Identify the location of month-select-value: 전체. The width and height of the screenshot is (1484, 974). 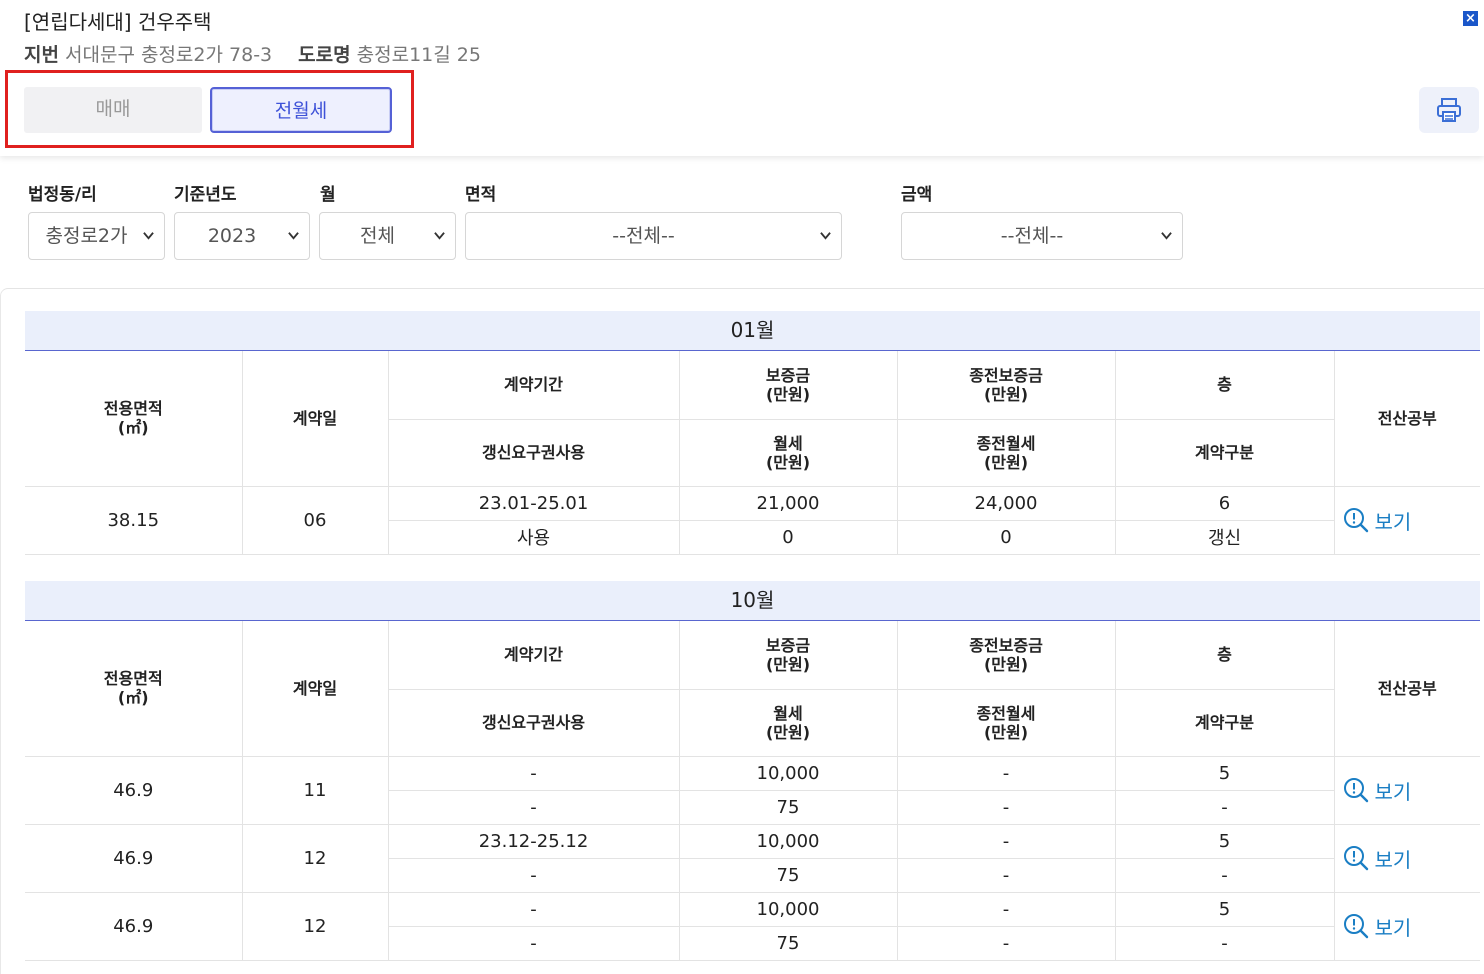
(377, 236).